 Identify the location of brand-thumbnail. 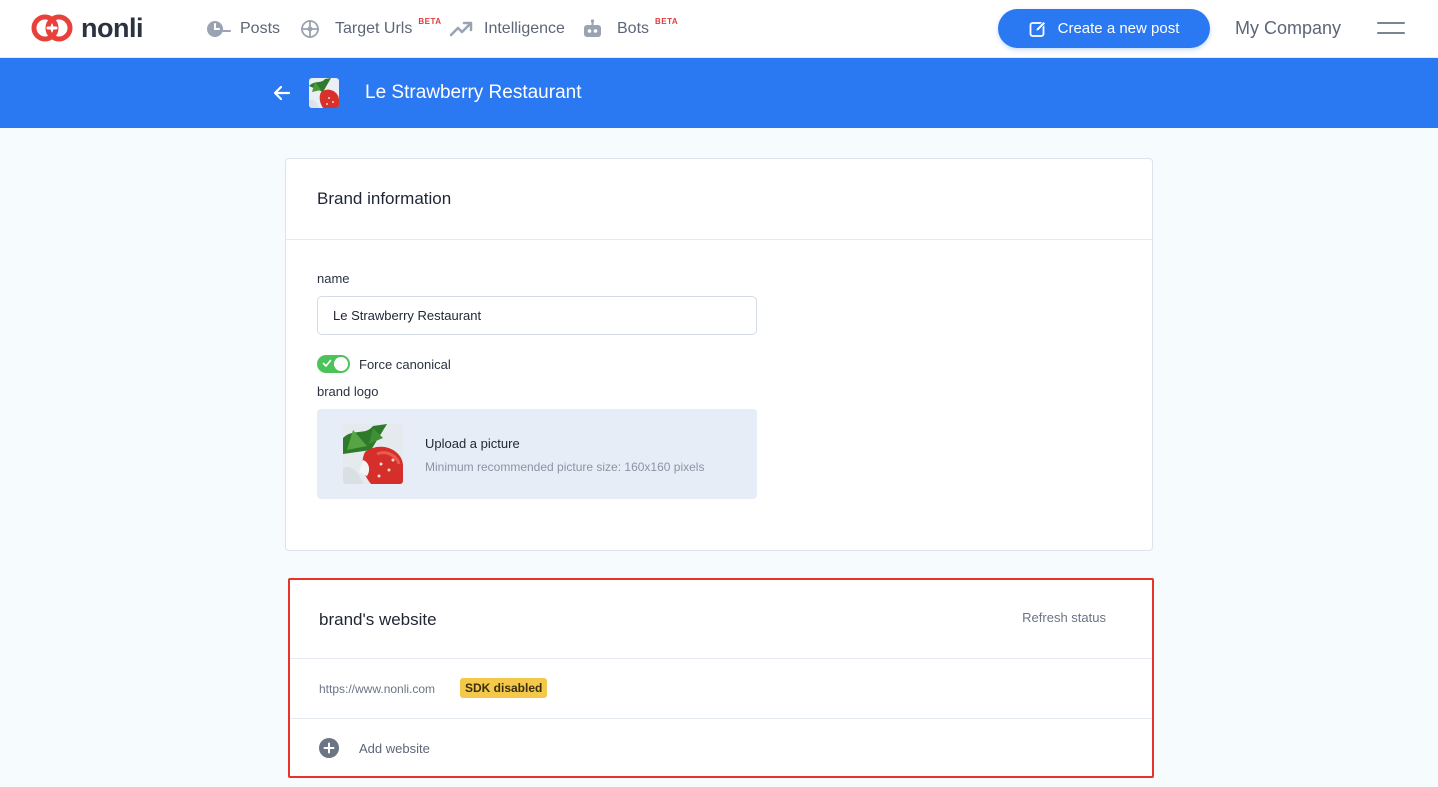
(324, 93).